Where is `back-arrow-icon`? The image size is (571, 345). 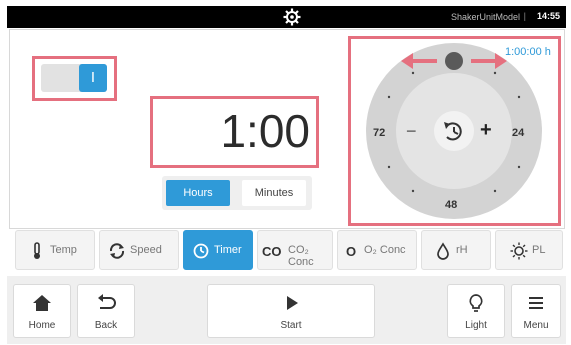
back-arrow-icon is located at coordinates (107, 301).